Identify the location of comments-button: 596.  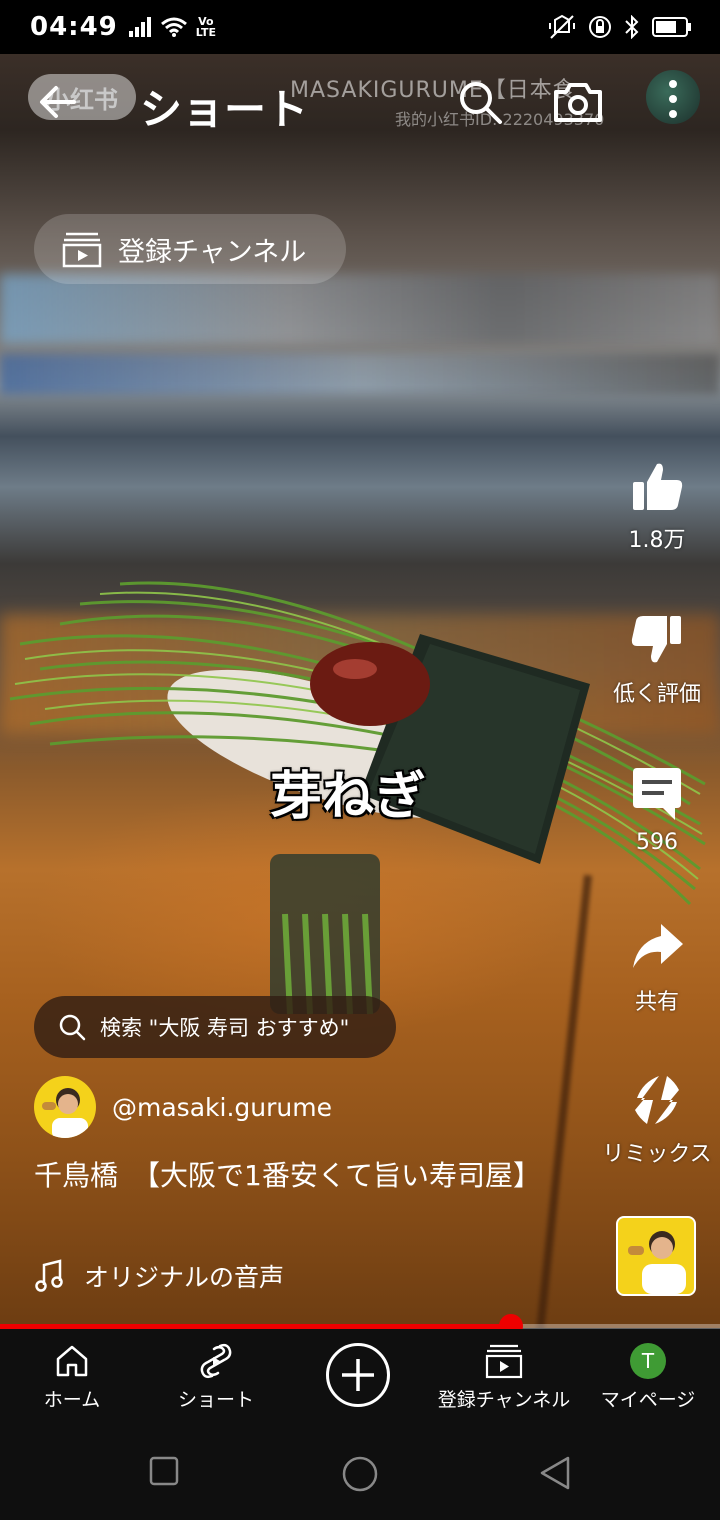
(656, 810).